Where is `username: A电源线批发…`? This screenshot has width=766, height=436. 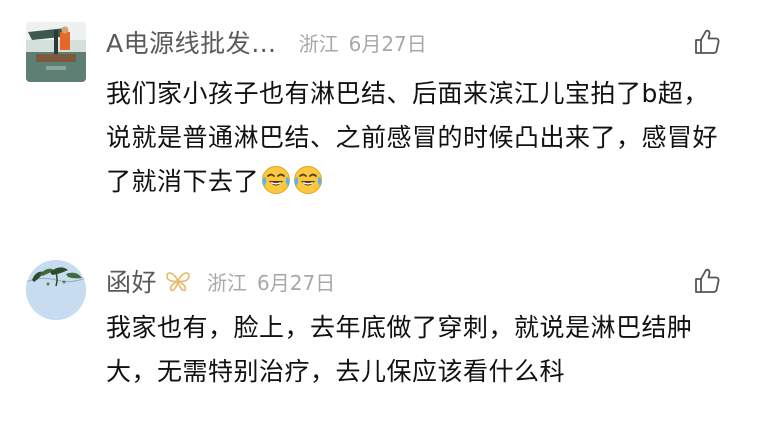 username: A电源线批发… is located at coordinates (191, 42).